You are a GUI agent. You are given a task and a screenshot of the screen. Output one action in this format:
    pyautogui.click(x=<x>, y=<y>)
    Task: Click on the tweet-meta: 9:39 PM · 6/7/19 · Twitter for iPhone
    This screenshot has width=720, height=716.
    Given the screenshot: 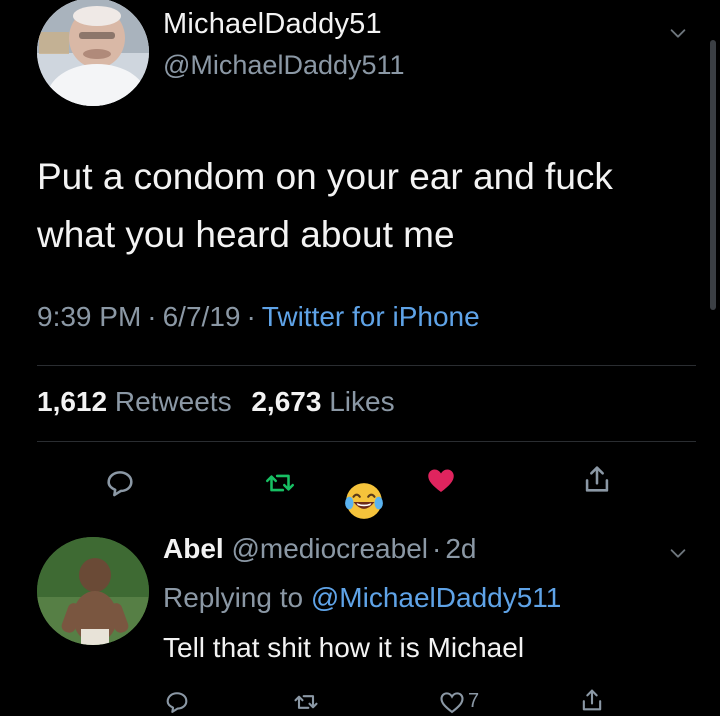 What is the action you would take?
    pyautogui.click(x=258, y=317)
    